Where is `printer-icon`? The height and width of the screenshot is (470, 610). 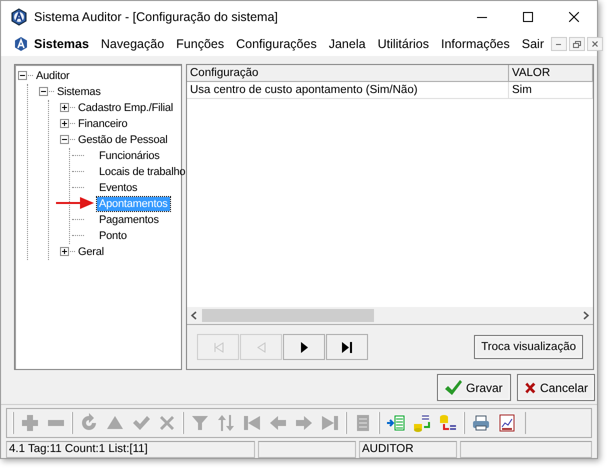 printer-icon is located at coordinates (481, 423).